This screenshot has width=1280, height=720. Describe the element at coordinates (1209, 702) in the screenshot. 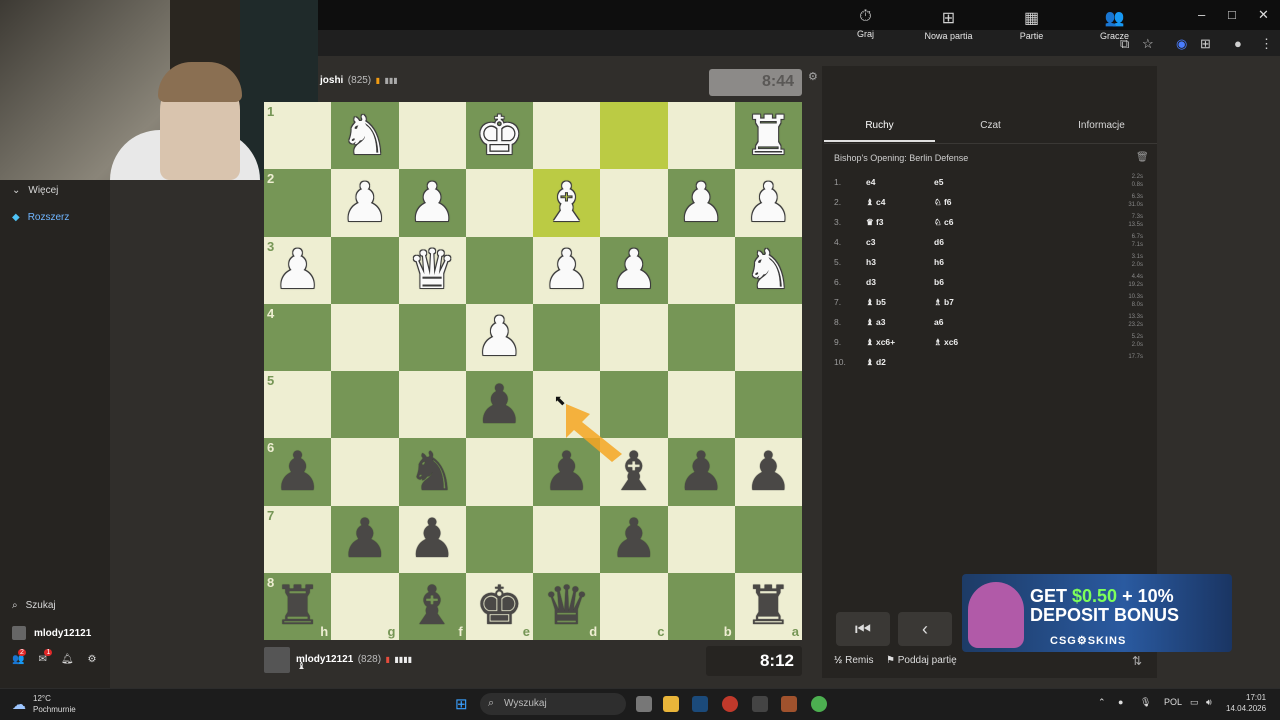

I see `volume-icon: 🔊︎` at that location.